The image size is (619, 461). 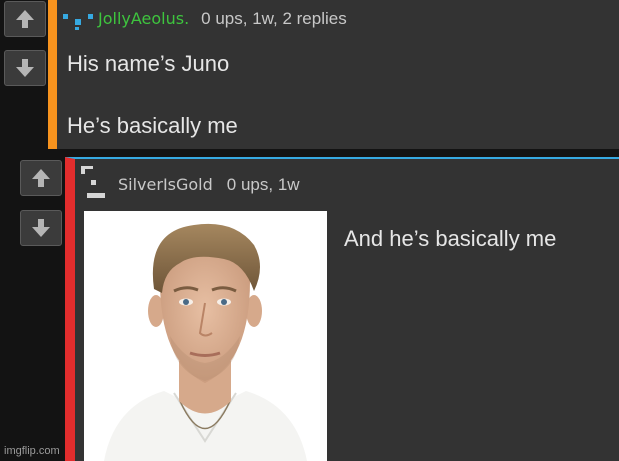 What do you see at coordinates (165, 184) in the screenshot?
I see `username-link: SilverIsGold` at bounding box center [165, 184].